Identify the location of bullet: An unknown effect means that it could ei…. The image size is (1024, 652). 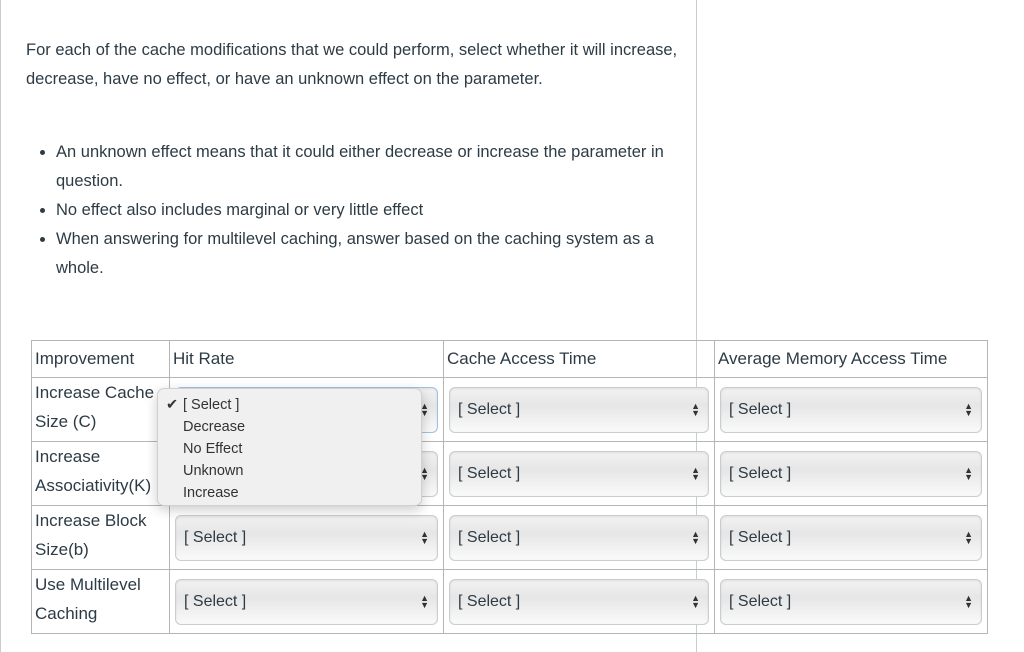
(376, 167).